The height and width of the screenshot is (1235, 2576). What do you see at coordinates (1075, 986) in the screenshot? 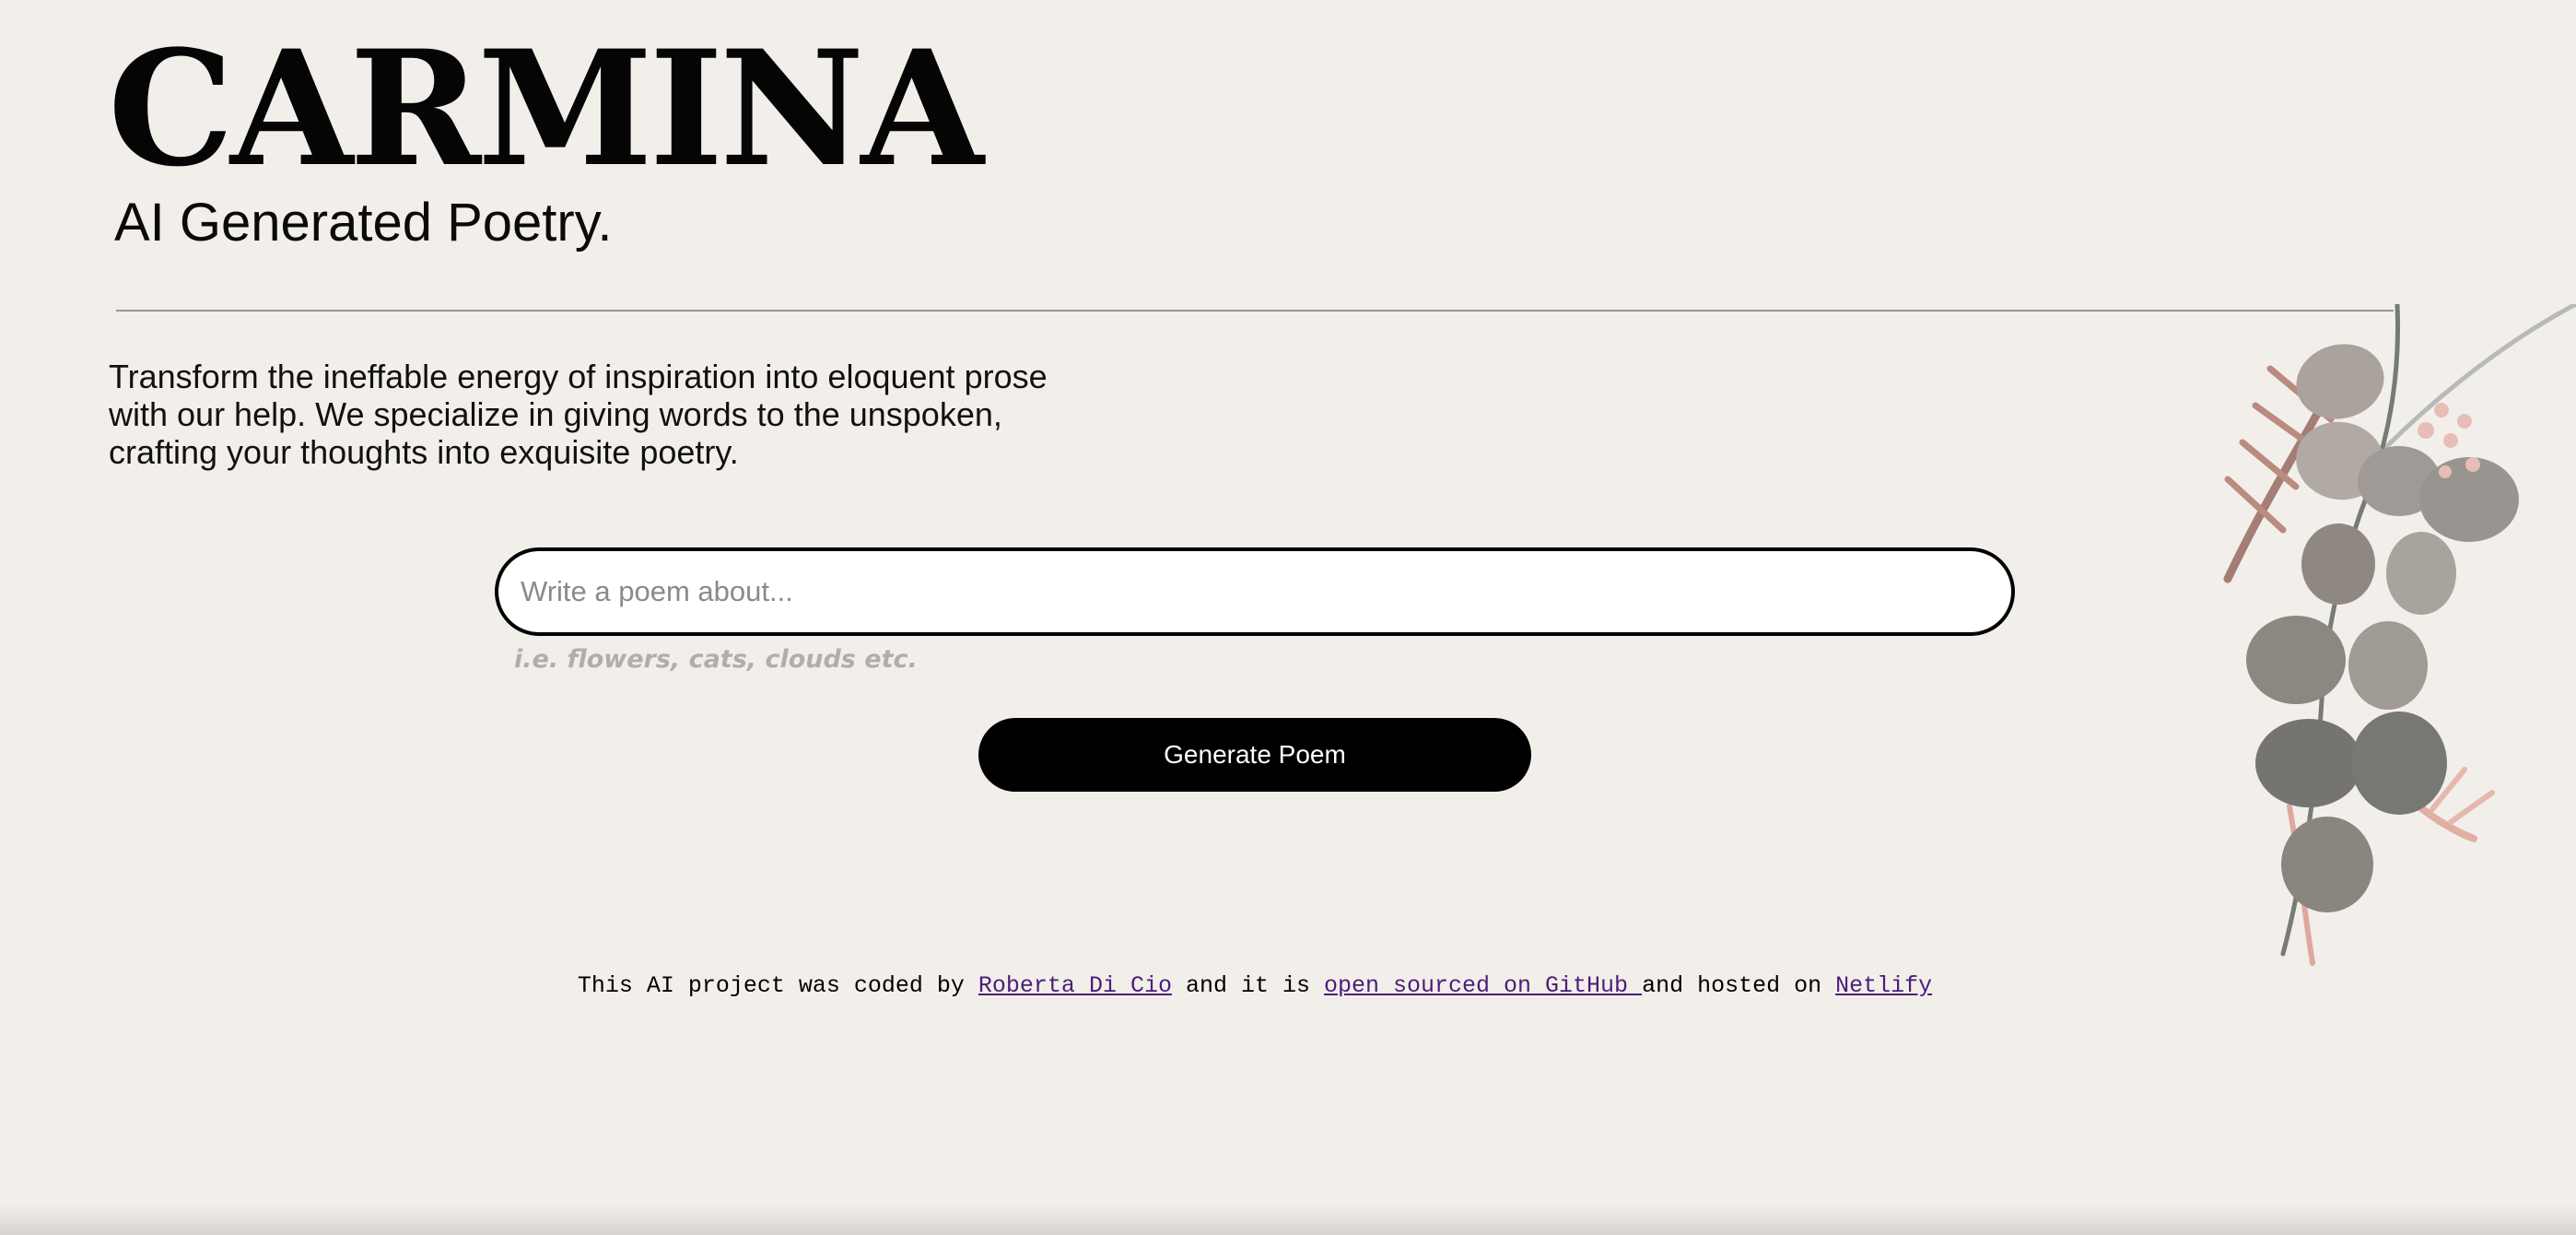
I see `author-link: Roberta Di Cio` at bounding box center [1075, 986].